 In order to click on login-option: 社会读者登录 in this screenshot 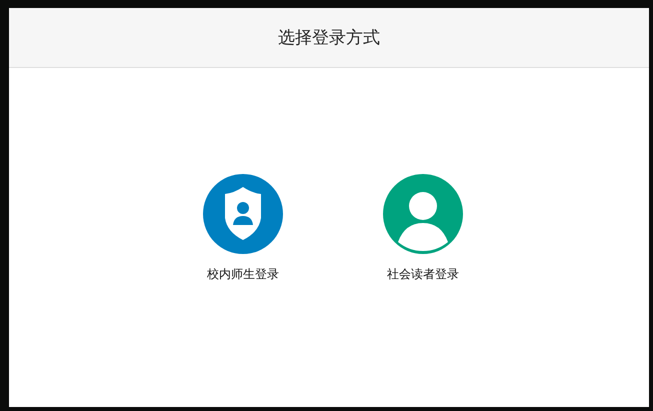, I will do `click(423, 228)`.